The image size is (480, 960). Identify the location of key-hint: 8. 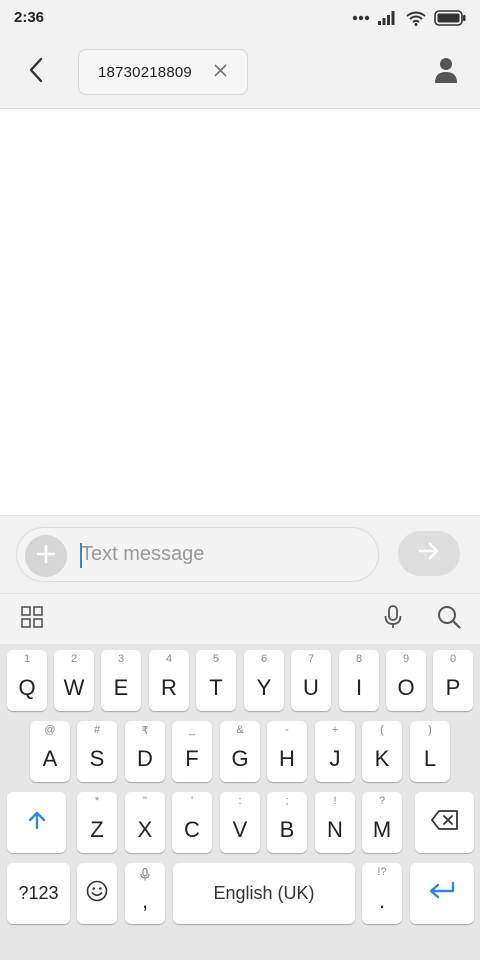
(359, 659).